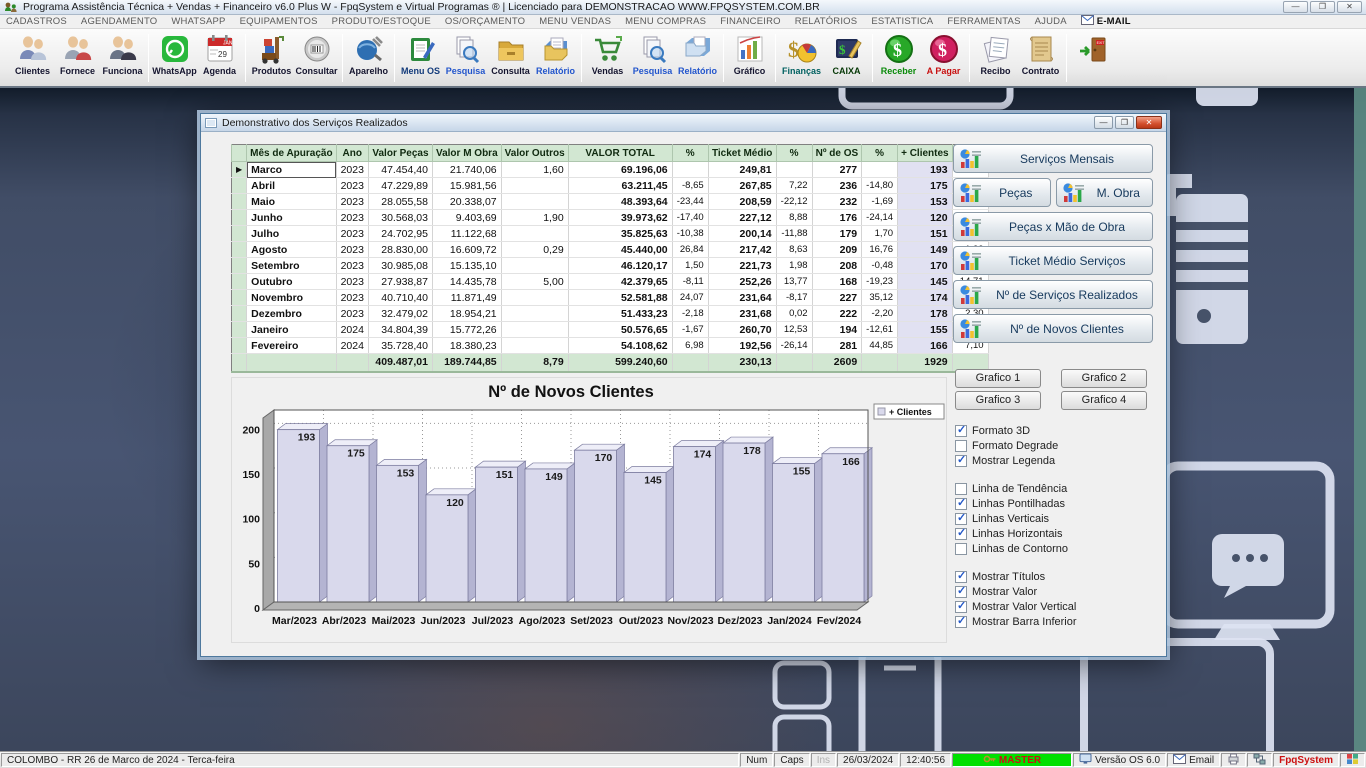  What do you see at coordinates (1054, 488) in the screenshot?
I see `checkbox-linha-de-tende-ncia: Linha de Tendência` at bounding box center [1054, 488].